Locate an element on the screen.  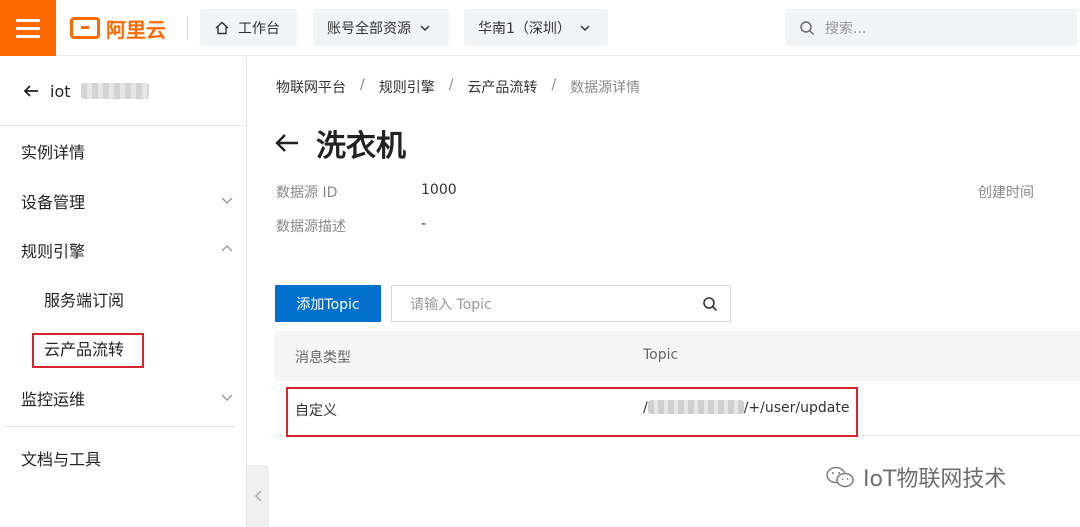
sidebar-item-label: 云产品流转 is located at coordinates (84, 349).